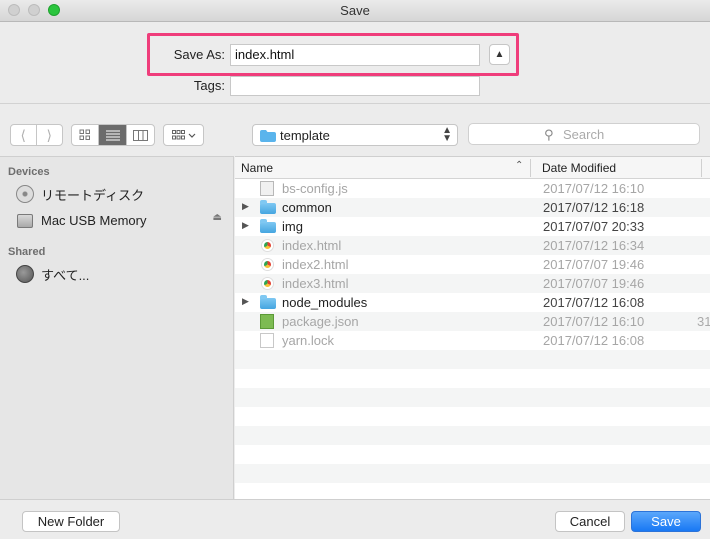 The height and width of the screenshot is (539, 710). Describe the element at coordinates (320, 321) in the screenshot. I see `file-name: package.json` at that location.